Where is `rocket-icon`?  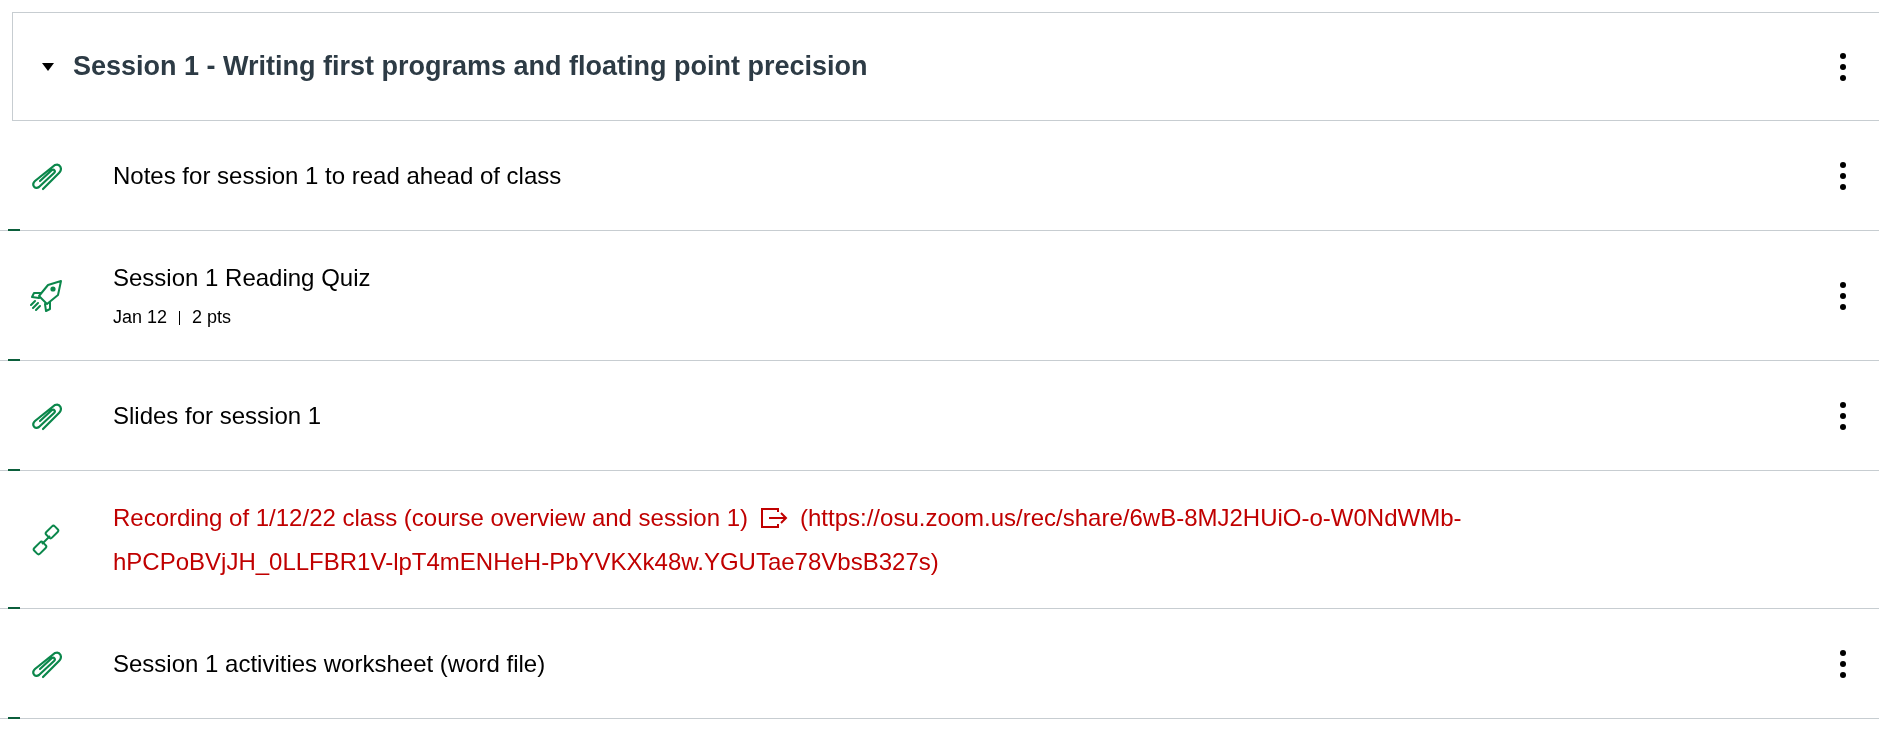 rocket-icon is located at coordinates (47, 295).